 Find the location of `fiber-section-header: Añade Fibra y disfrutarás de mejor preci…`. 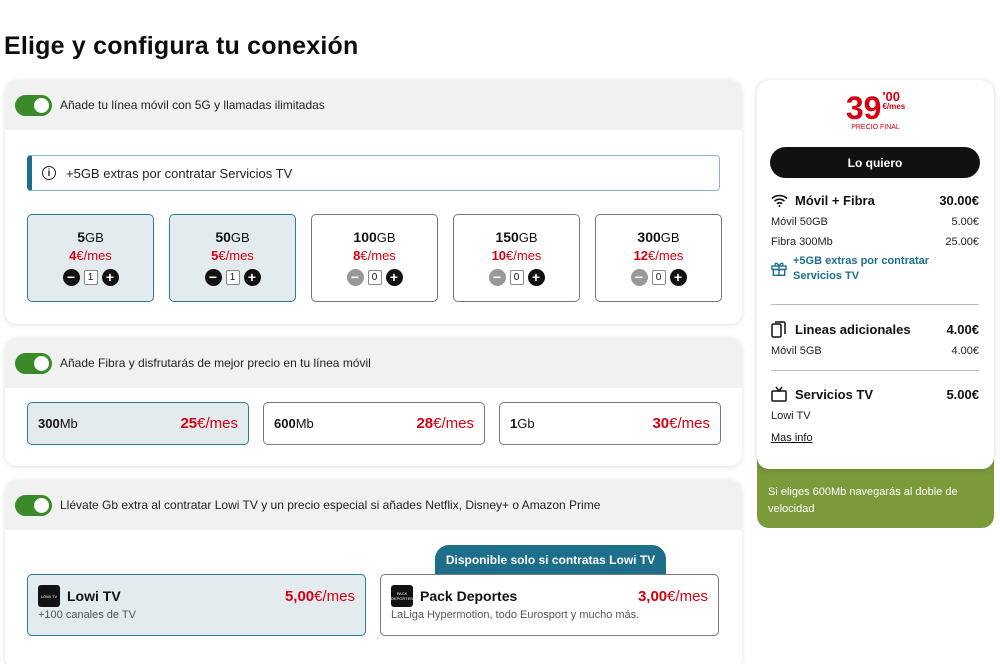

fiber-section-header: Añade Fibra y disfrutarás de mejor preci… is located at coordinates (373, 363).